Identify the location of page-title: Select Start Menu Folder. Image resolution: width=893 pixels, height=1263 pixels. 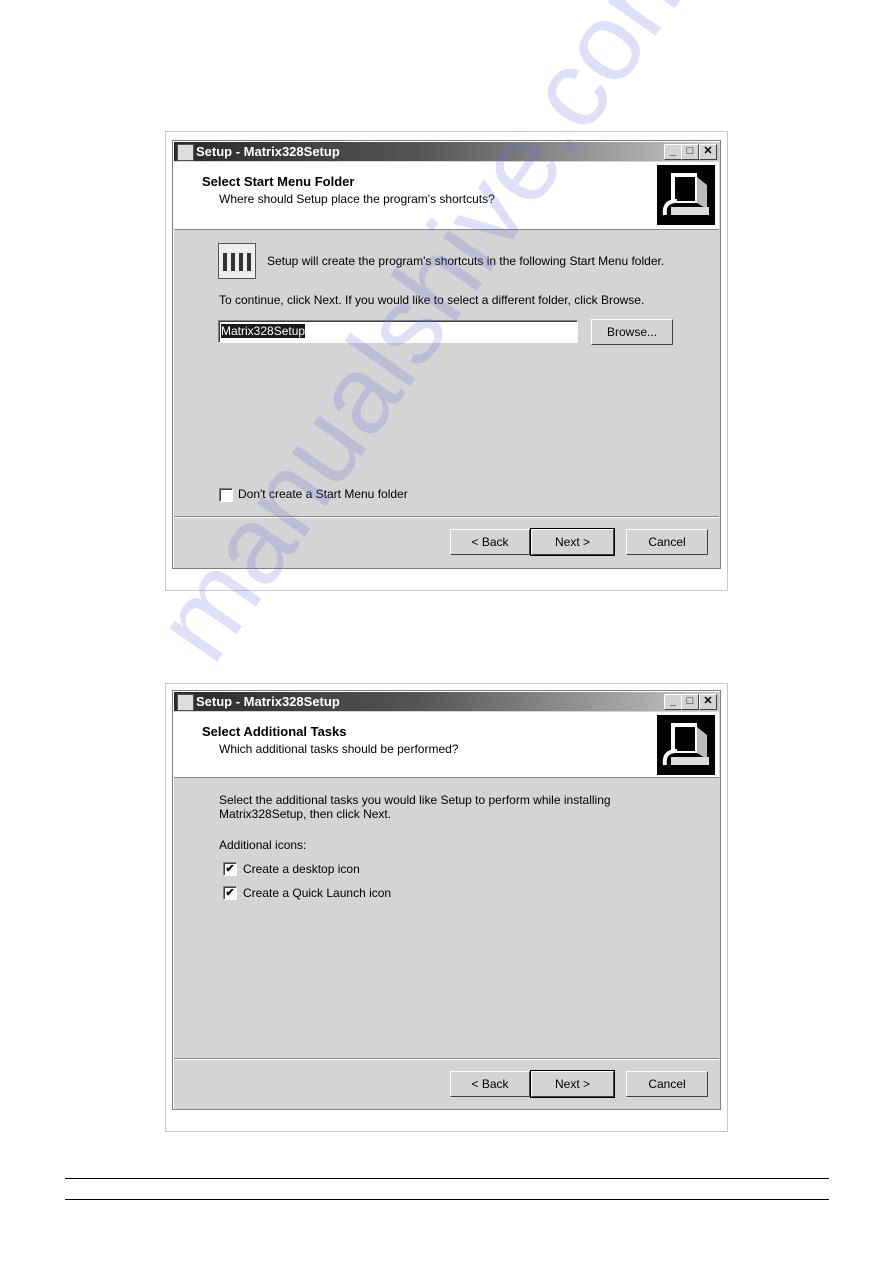
(278, 181).